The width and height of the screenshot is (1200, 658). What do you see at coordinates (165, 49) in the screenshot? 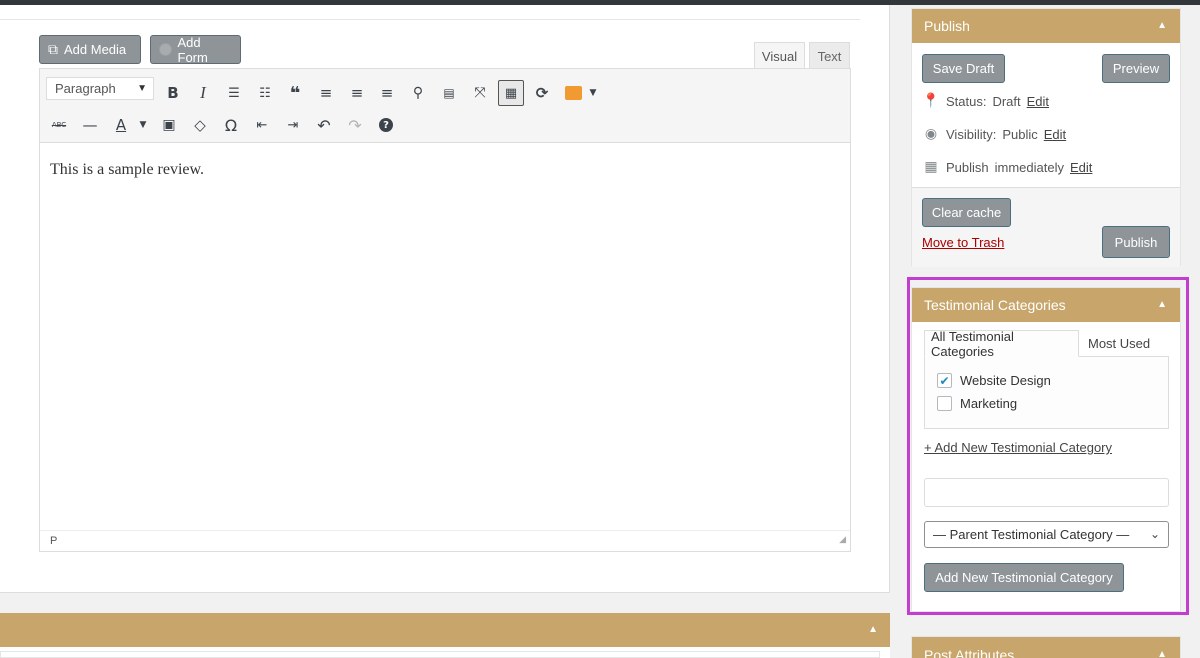
I see `form-icon` at bounding box center [165, 49].